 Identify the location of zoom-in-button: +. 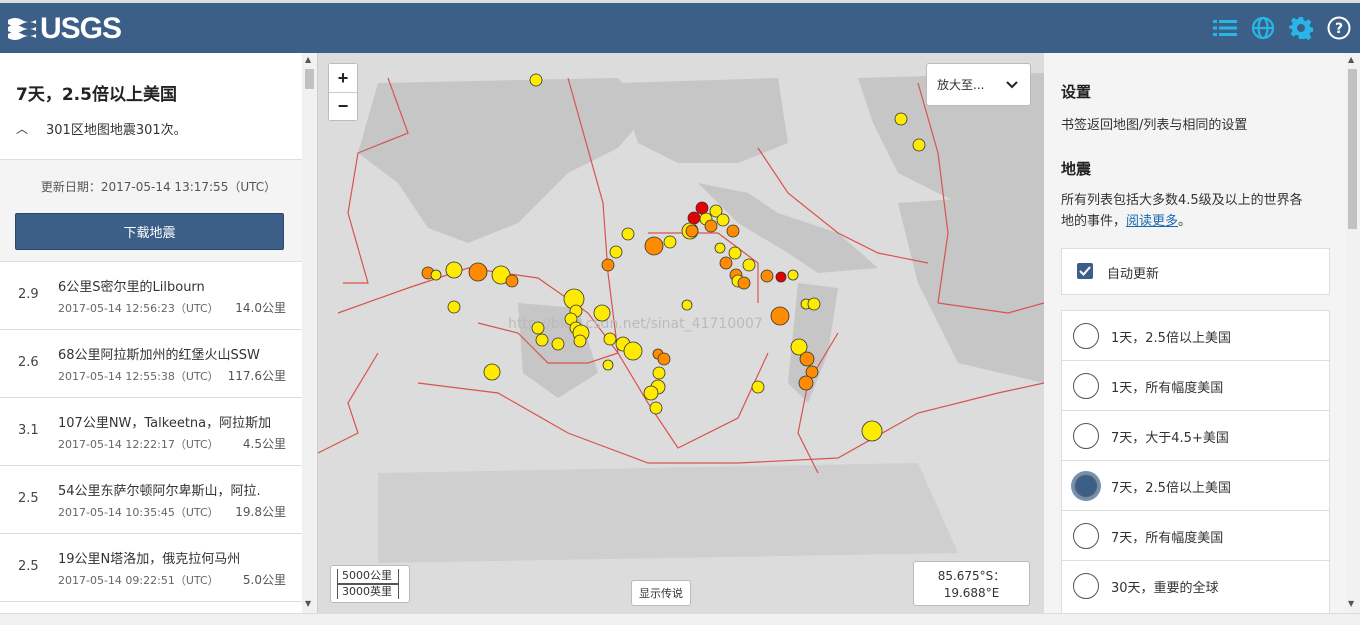
(343, 78).